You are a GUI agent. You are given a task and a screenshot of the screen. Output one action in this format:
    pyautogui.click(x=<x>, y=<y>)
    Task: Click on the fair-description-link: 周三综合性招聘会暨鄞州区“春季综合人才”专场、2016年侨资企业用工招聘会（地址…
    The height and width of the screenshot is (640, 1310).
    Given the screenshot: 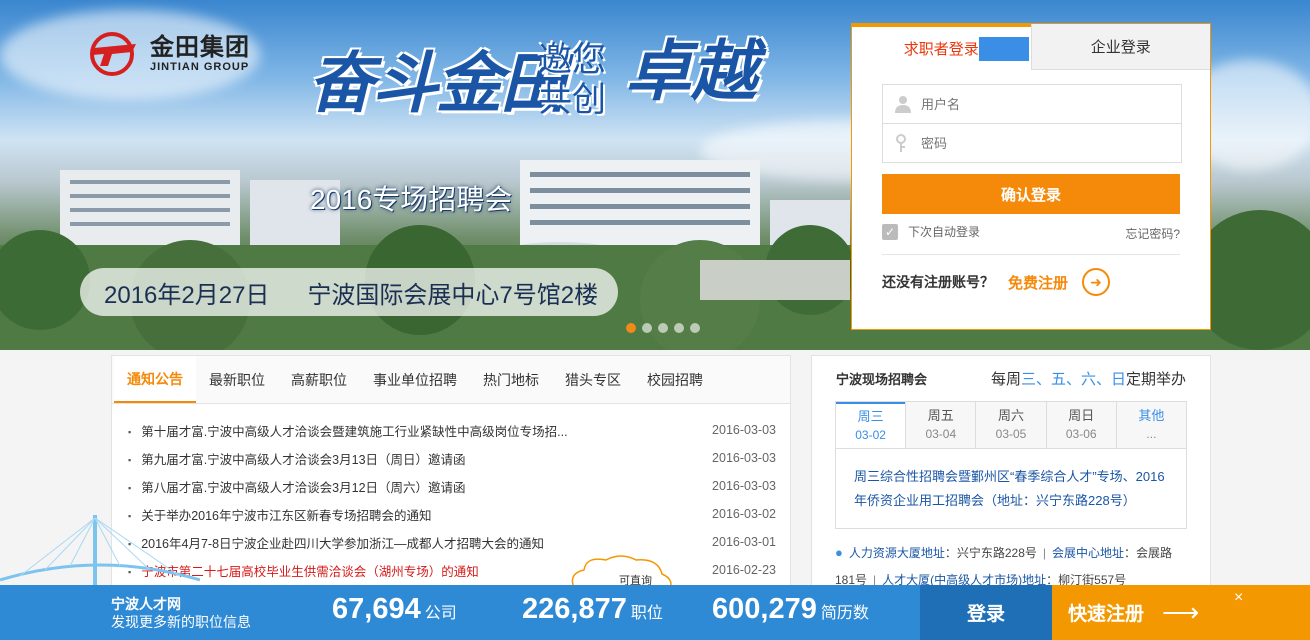 What is the action you would take?
    pyautogui.click(x=1011, y=489)
    